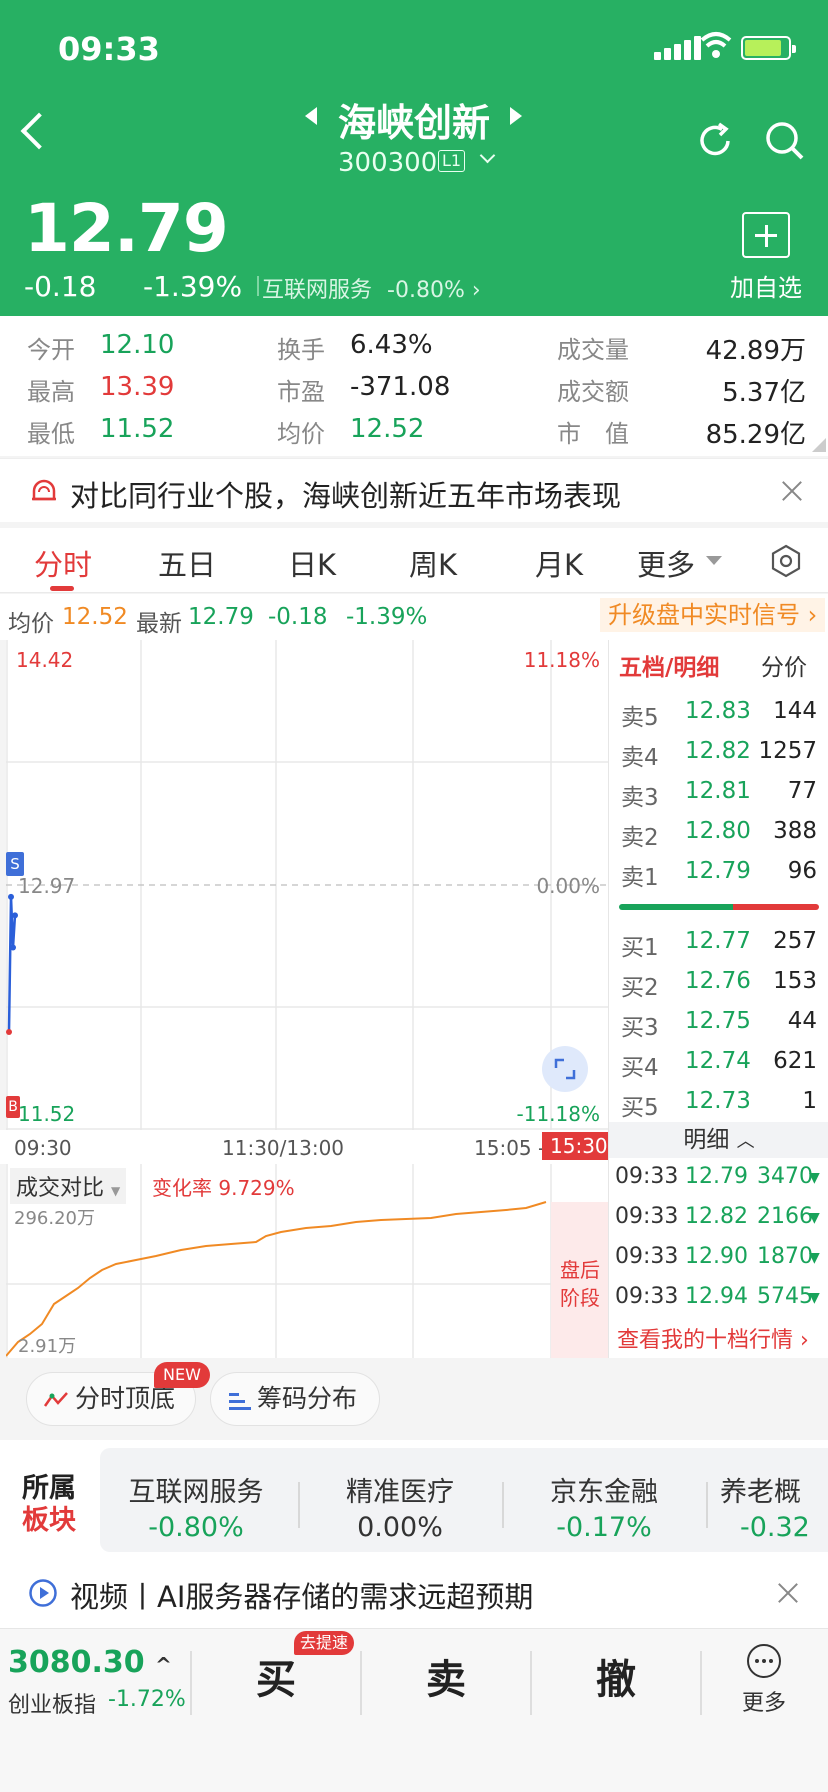  I want to click on bid-label: 买2, so click(640, 988).